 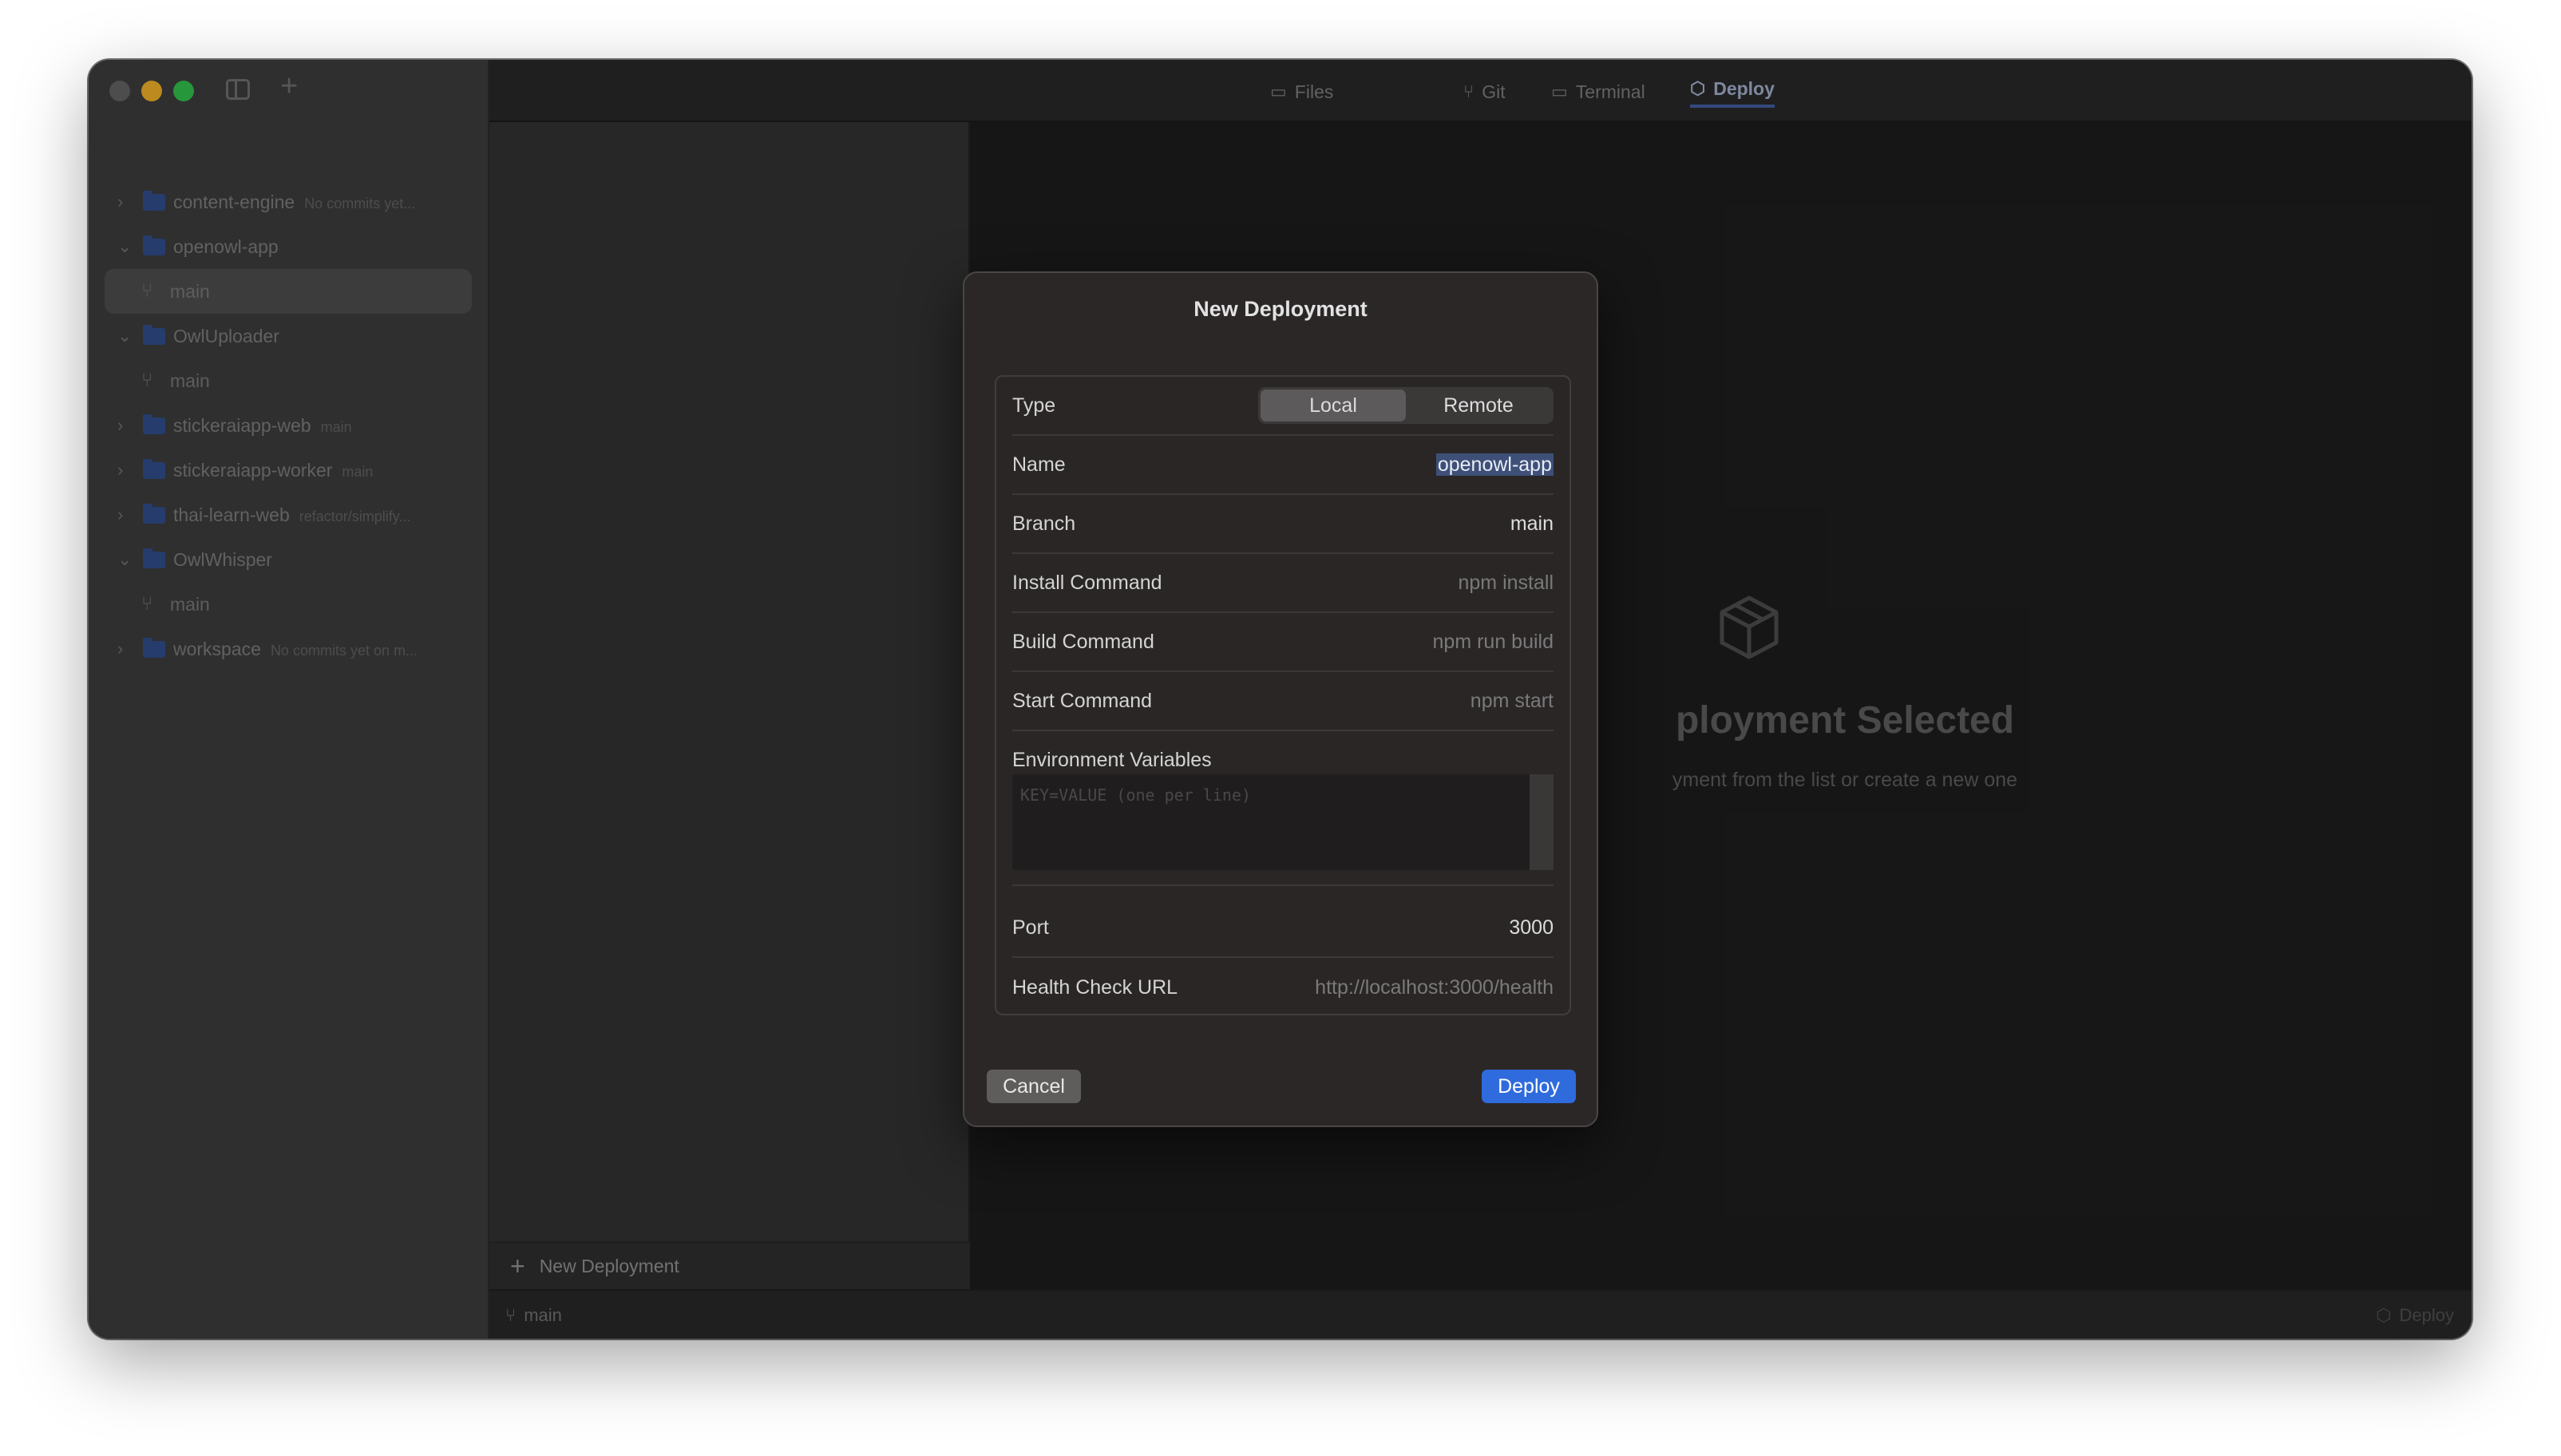 What do you see at coordinates (1083, 642) in the screenshot?
I see `build-command-label: Build Command` at bounding box center [1083, 642].